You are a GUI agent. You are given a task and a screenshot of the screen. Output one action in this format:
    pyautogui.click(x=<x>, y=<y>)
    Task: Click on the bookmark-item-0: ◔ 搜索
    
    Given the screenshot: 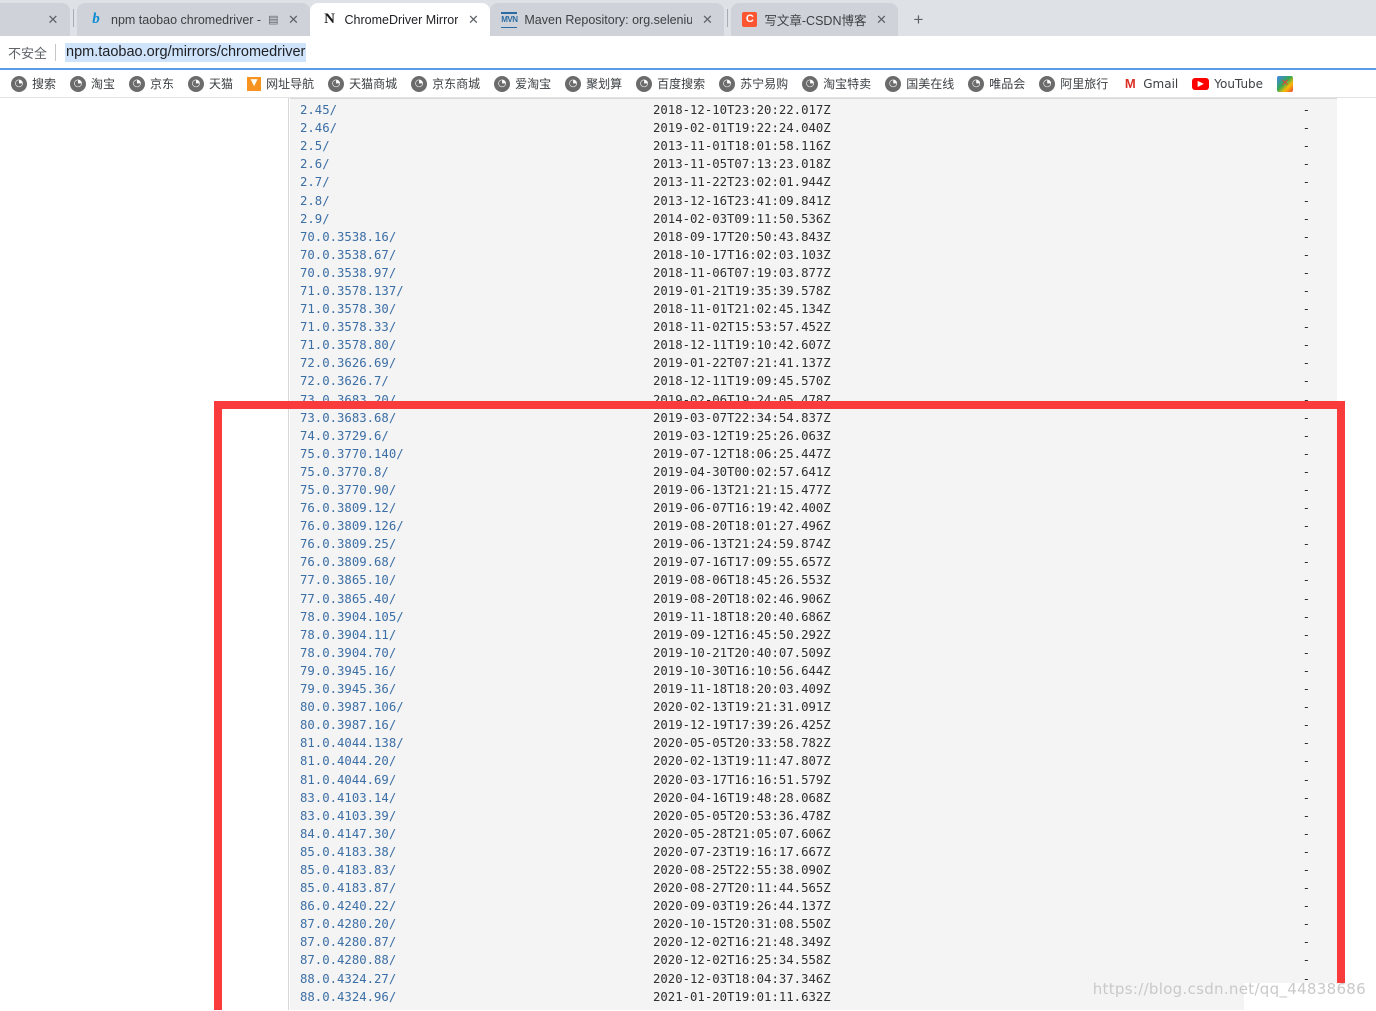 What is the action you would take?
    pyautogui.click(x=33, y=83)
    